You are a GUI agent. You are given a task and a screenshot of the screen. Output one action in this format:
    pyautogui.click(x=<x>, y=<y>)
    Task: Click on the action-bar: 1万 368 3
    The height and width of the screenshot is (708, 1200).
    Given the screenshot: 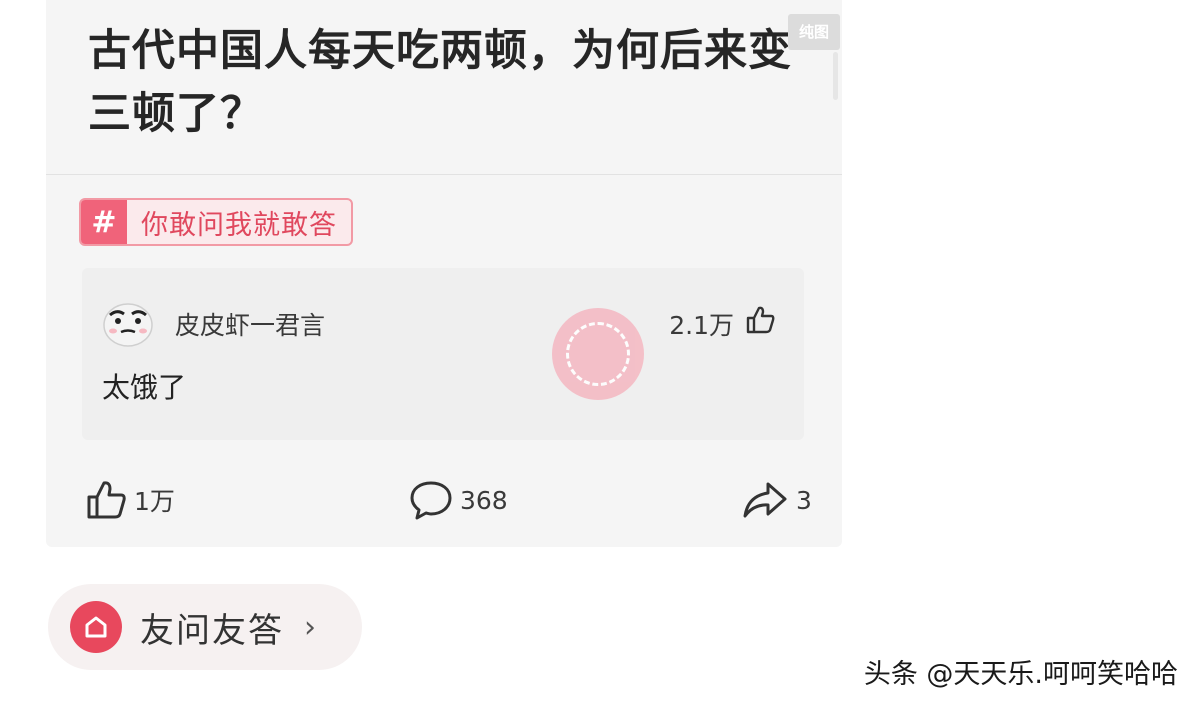 What is the action you would take?
    pyautogui.click(x=444, y=500)
    